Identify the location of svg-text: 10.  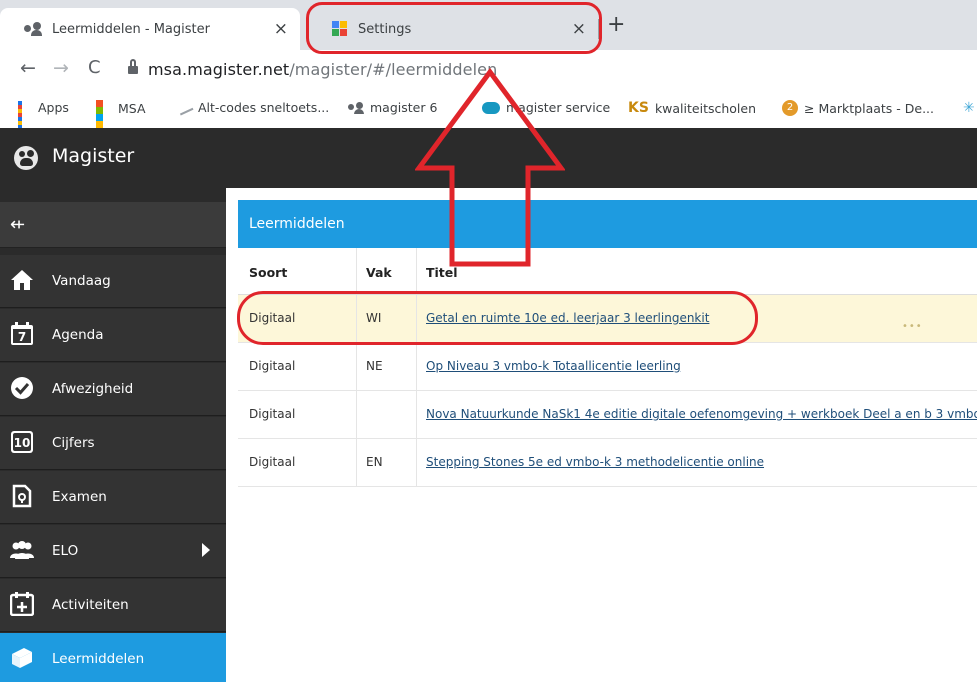
(22, 443).